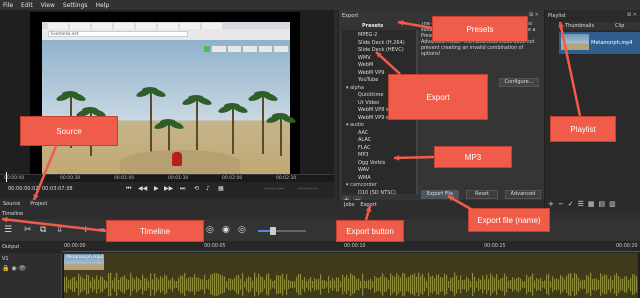 The image size is (640, 298). I want to click on menu-icon: ☰, so click(581, 204).